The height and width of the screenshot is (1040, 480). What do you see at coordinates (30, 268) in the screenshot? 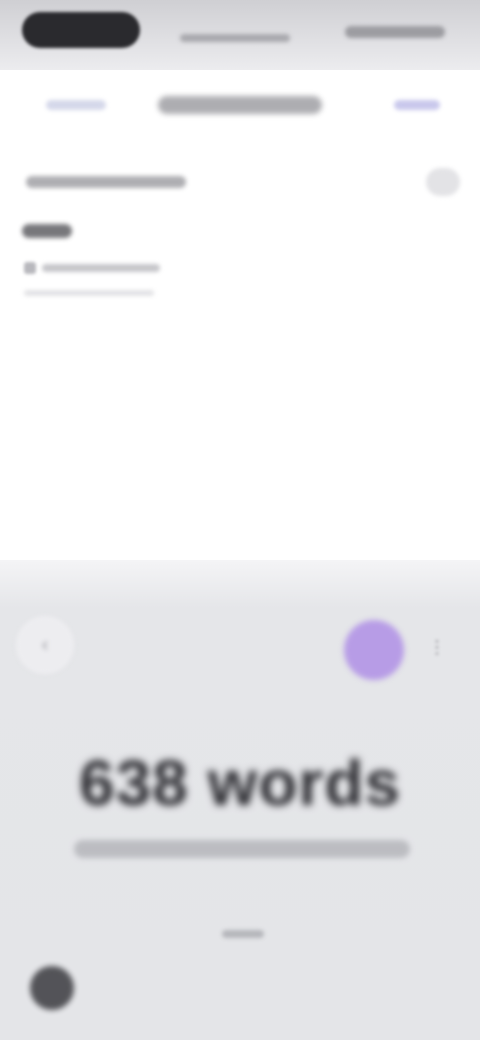
I see `list-item-icon` at bounding box center [30, 268].